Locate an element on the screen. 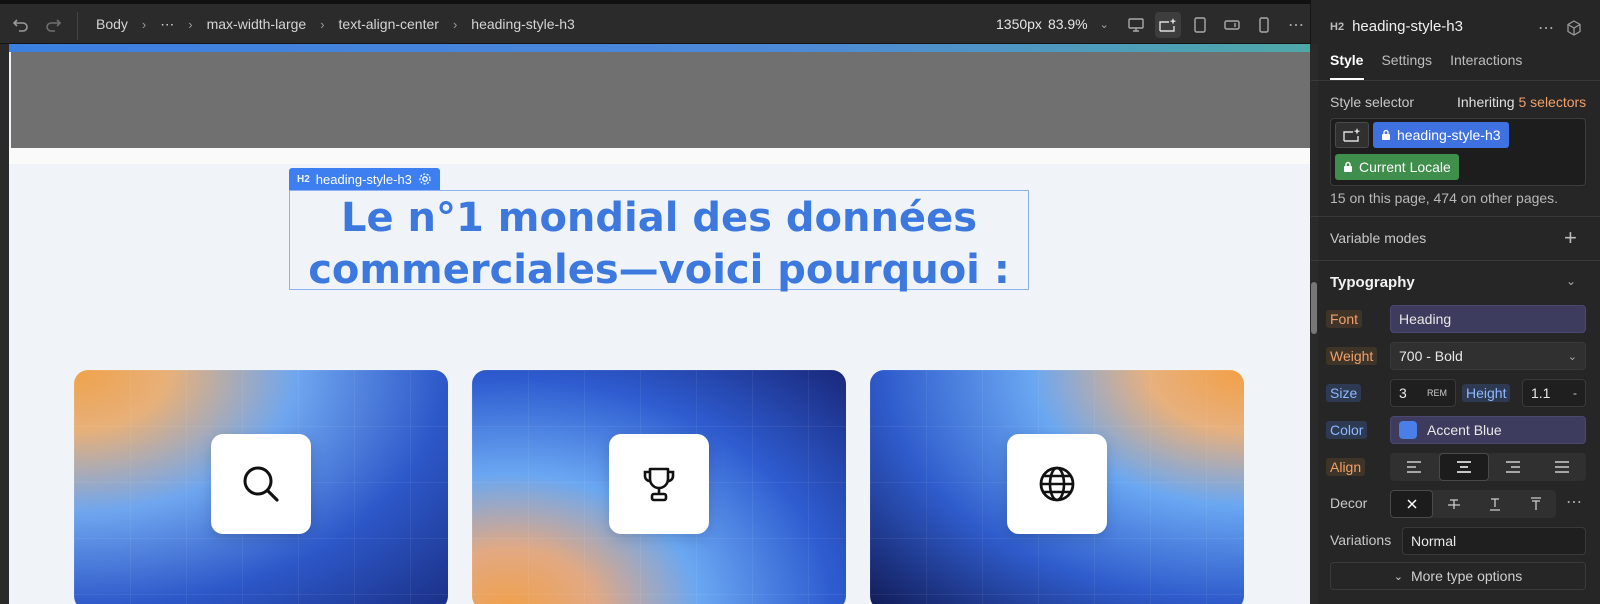 The height and width of the screenshot is (604, 1600). heading-line-2: commerciales—voici pourquoi : is located at coordinates (659, 270).